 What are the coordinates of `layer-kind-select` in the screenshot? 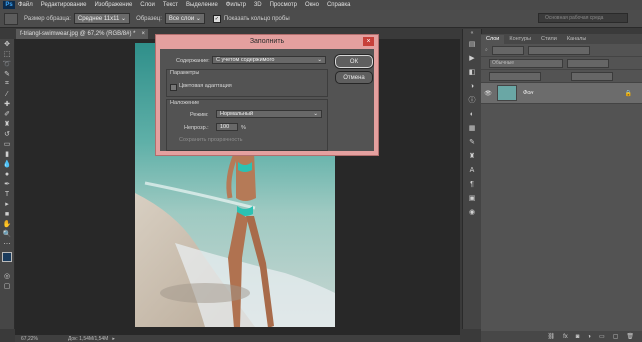 It's located at (507, 50).